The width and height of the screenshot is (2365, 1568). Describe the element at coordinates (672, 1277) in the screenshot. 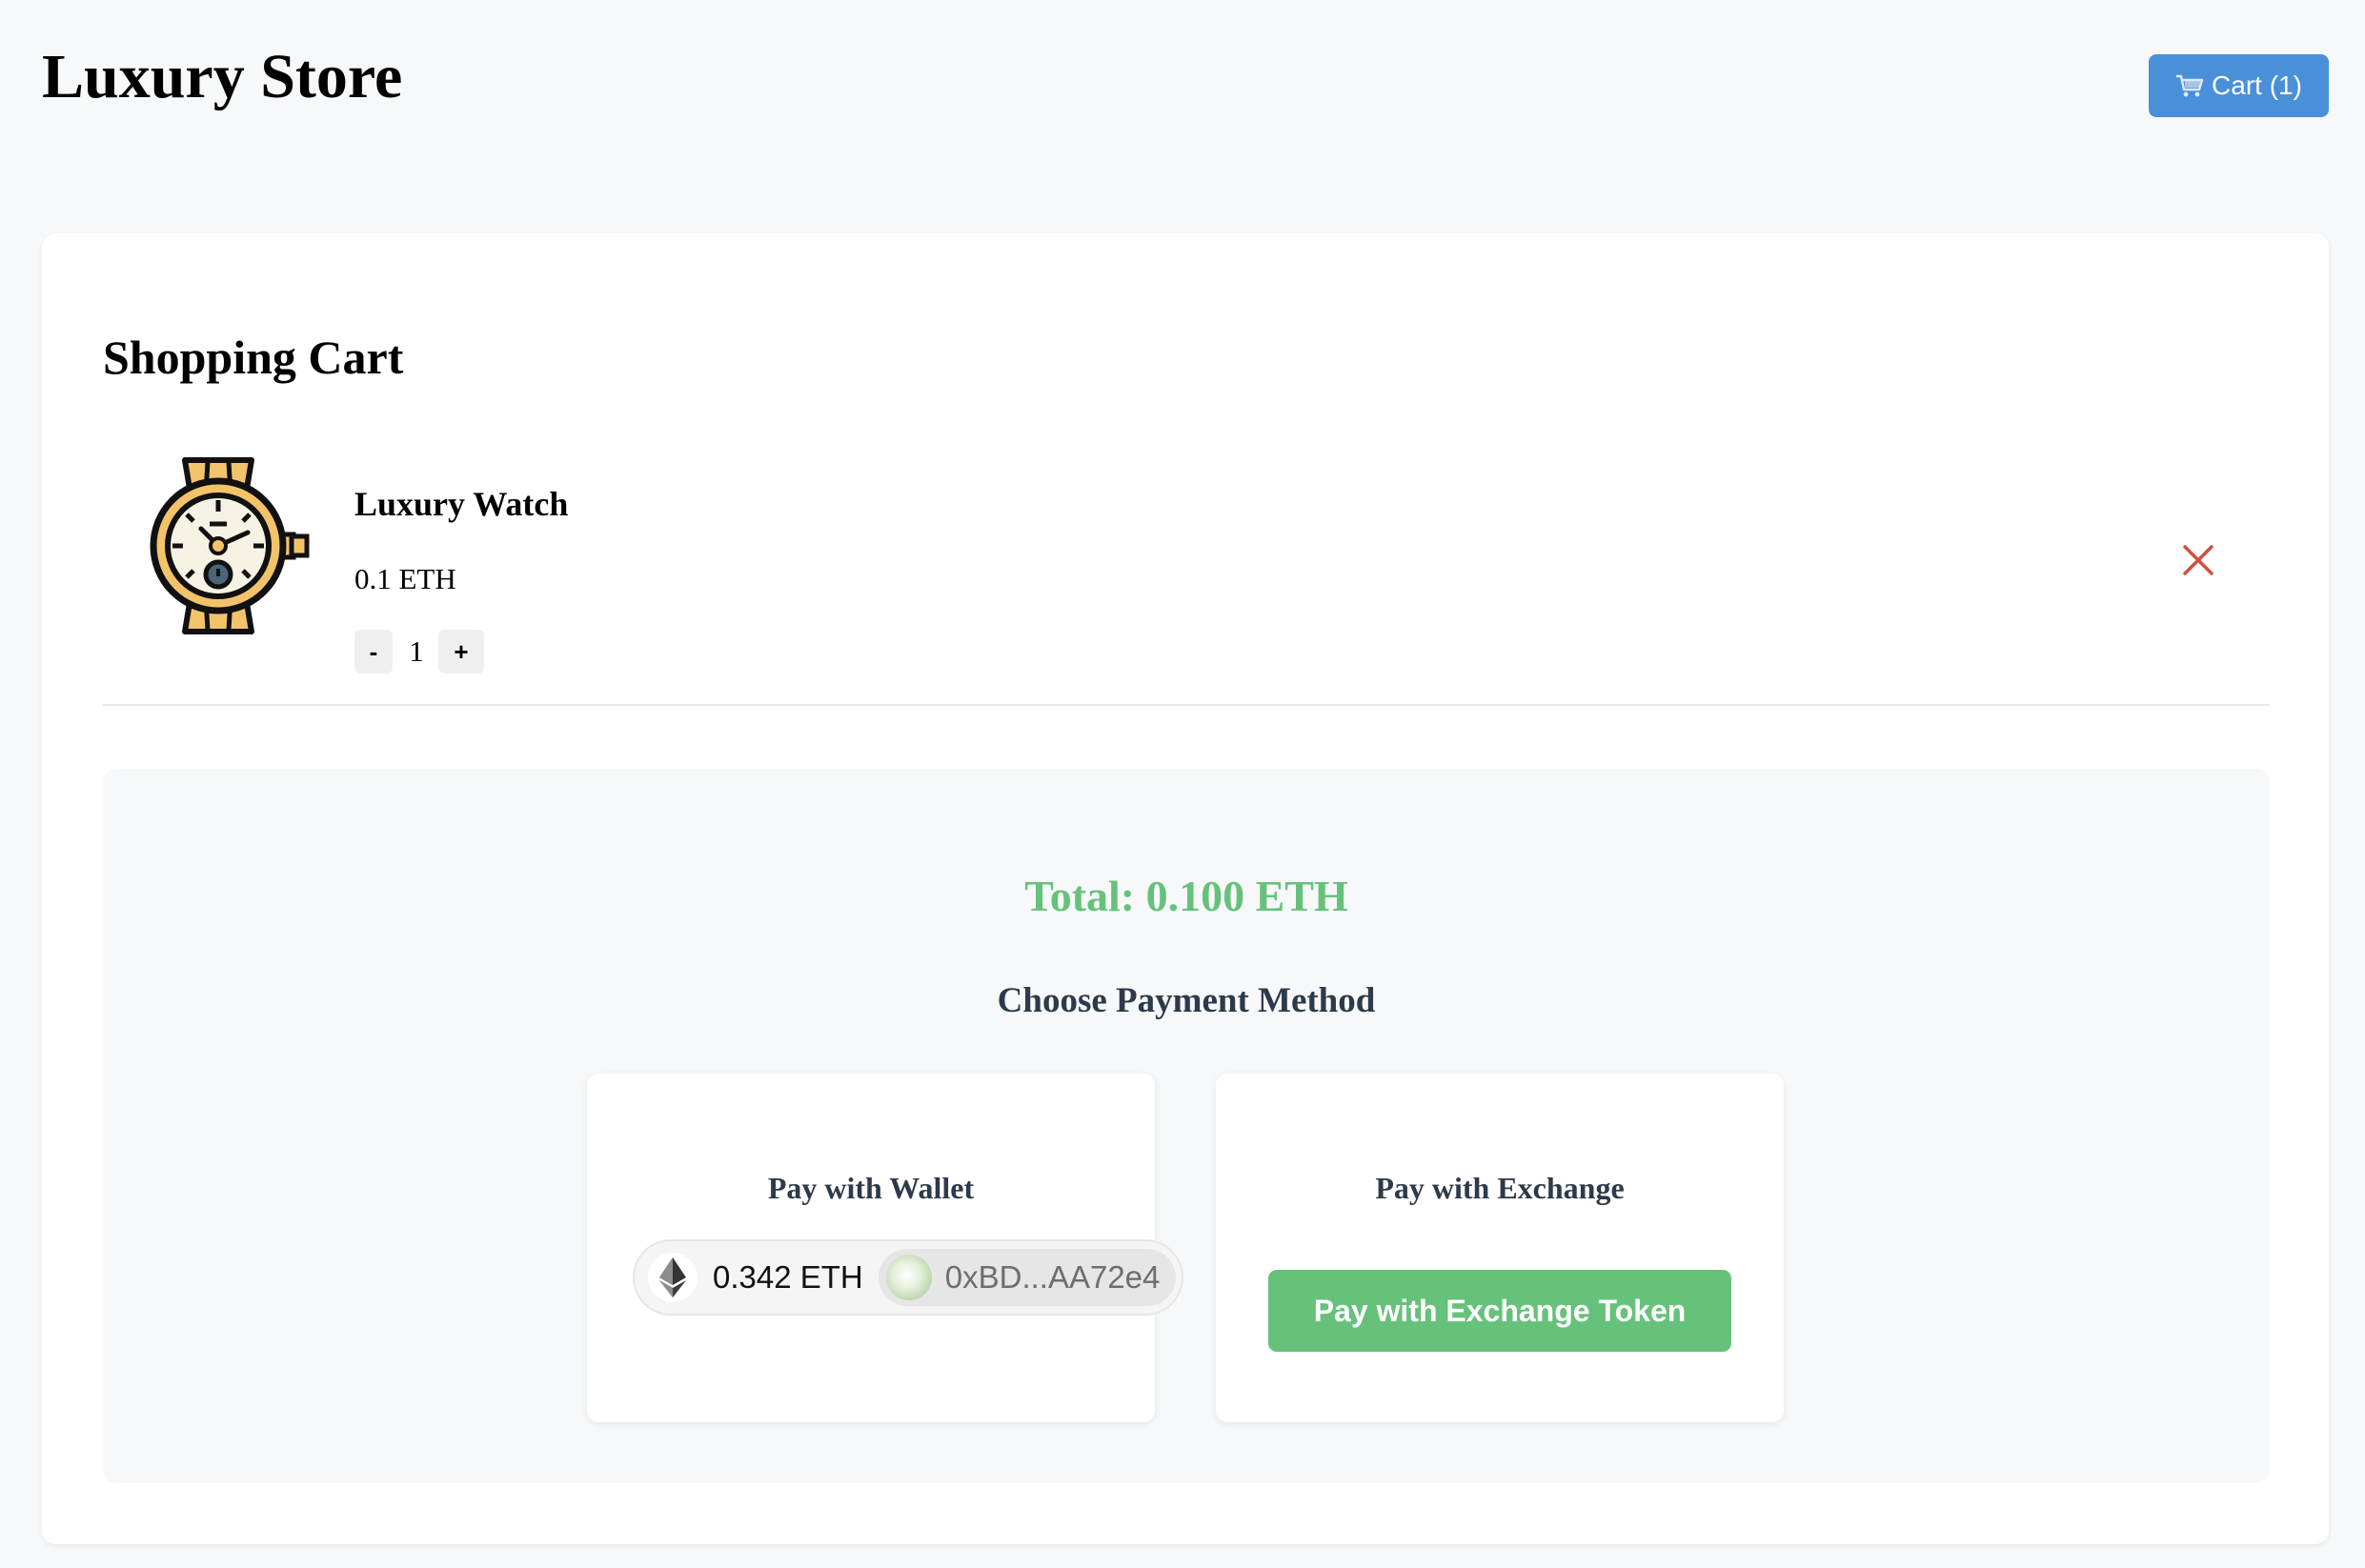

I see `ethereum-icon` at that location.